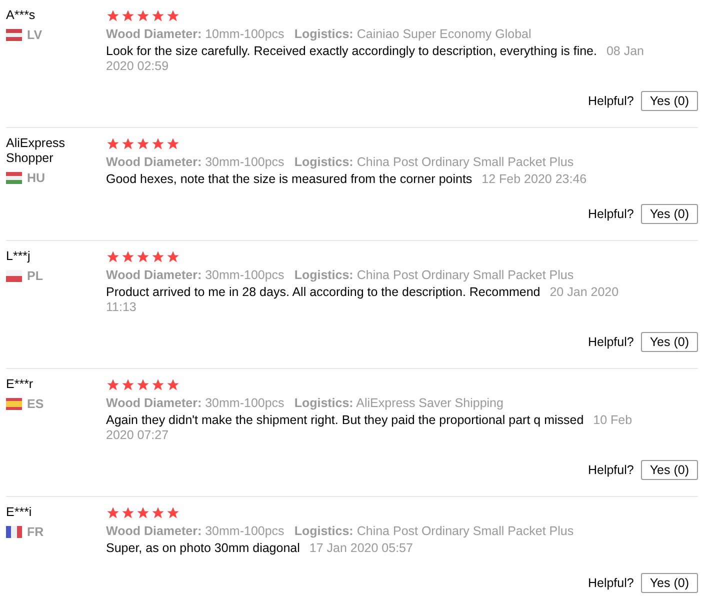  Describe the element at coordinates (413, 34) in the screenshot. I see `product-attribute: Logistics: Cainiao Super Economy Global` at that location.